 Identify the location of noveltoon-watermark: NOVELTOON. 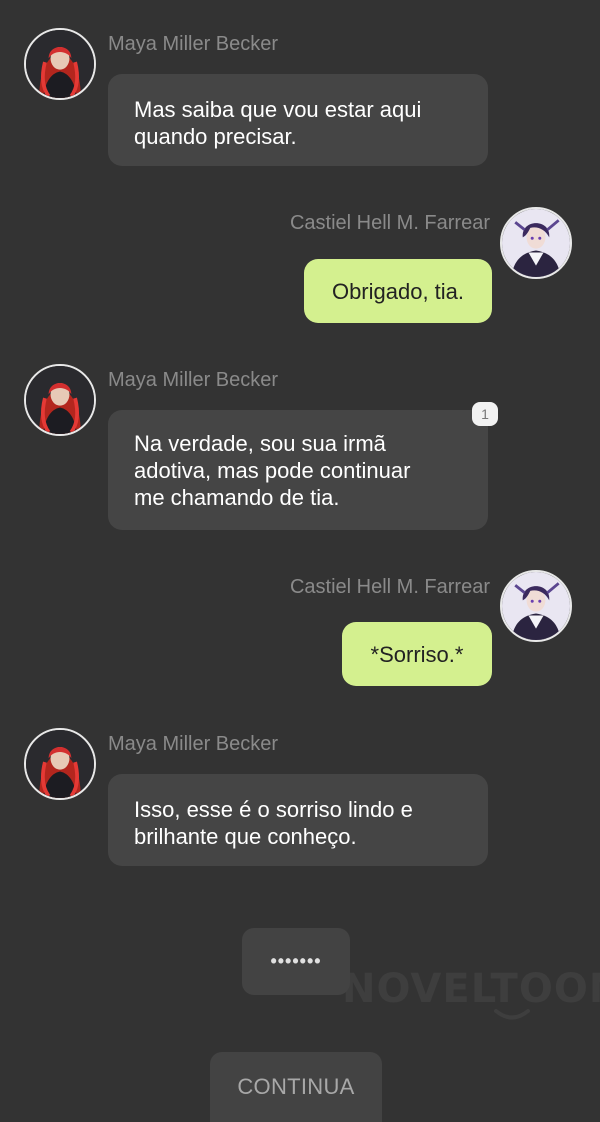
(471, 996).